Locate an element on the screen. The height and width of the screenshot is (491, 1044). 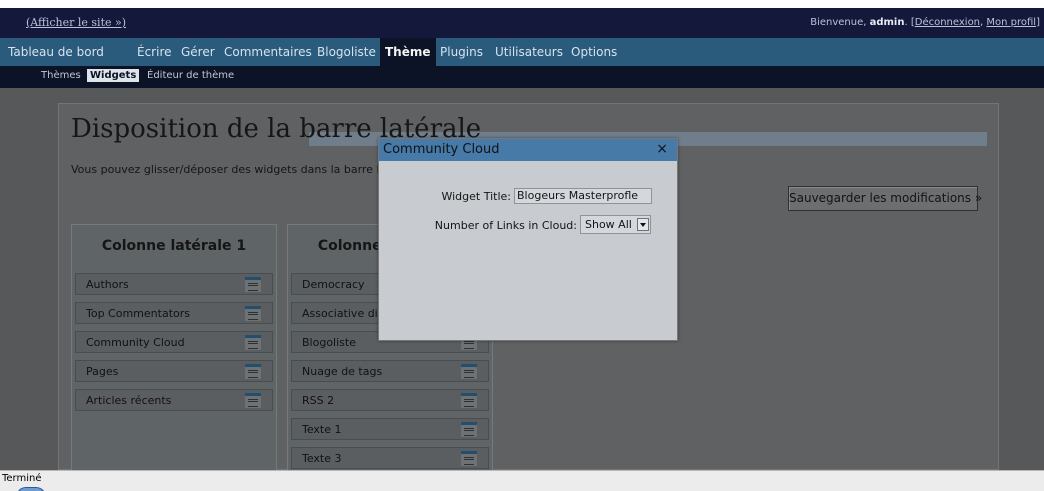
submenu-themes: Thèmes is located at coordinates (61, 75).